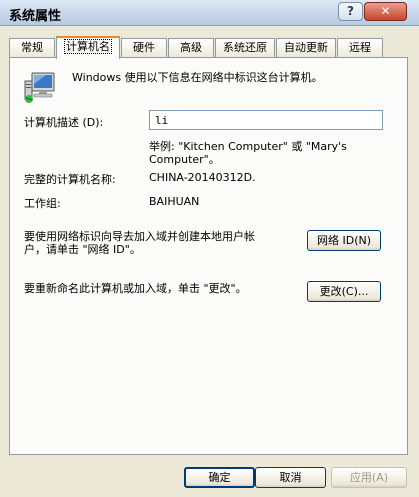 The image size is (419, 497). I want to click on apply-button: 应用(A), so click(369, 477).